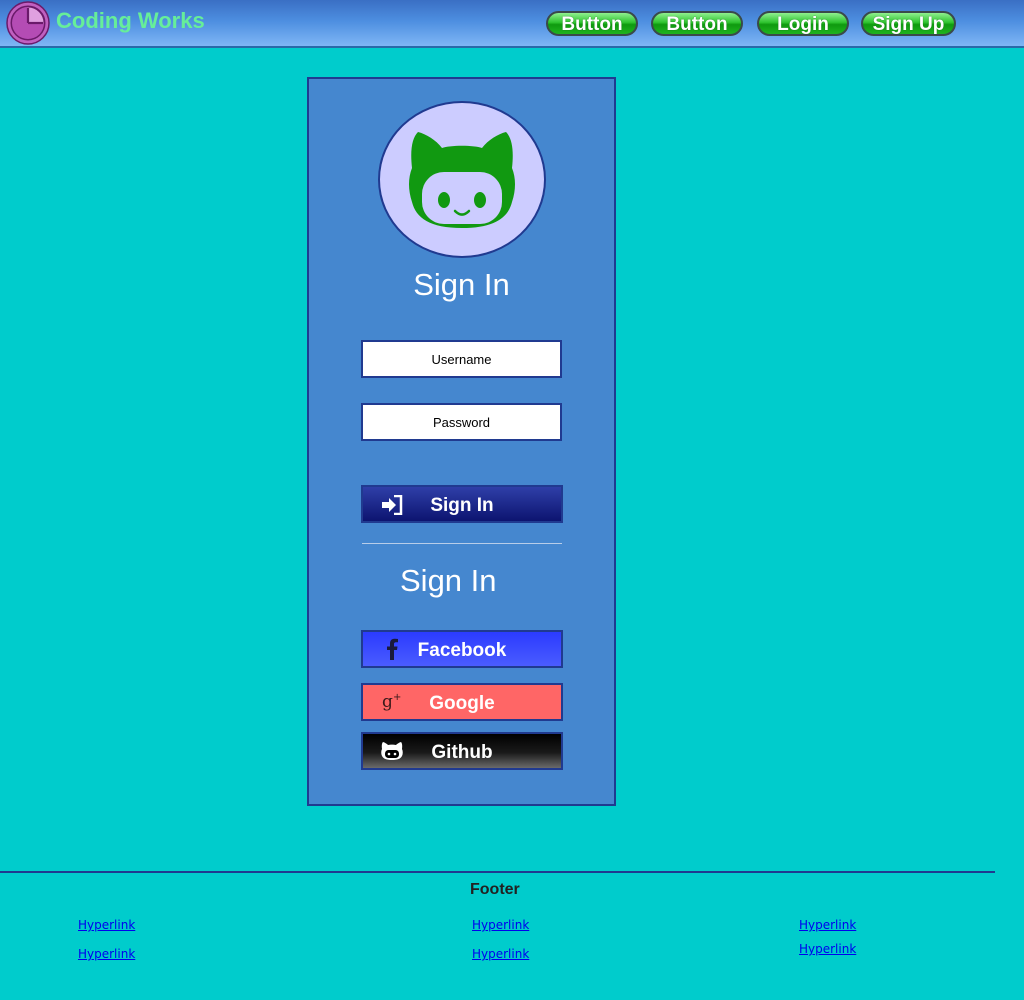 The image size is (1024, 1000). I want to click on brand-title: Coding Works, so click(130, 20).